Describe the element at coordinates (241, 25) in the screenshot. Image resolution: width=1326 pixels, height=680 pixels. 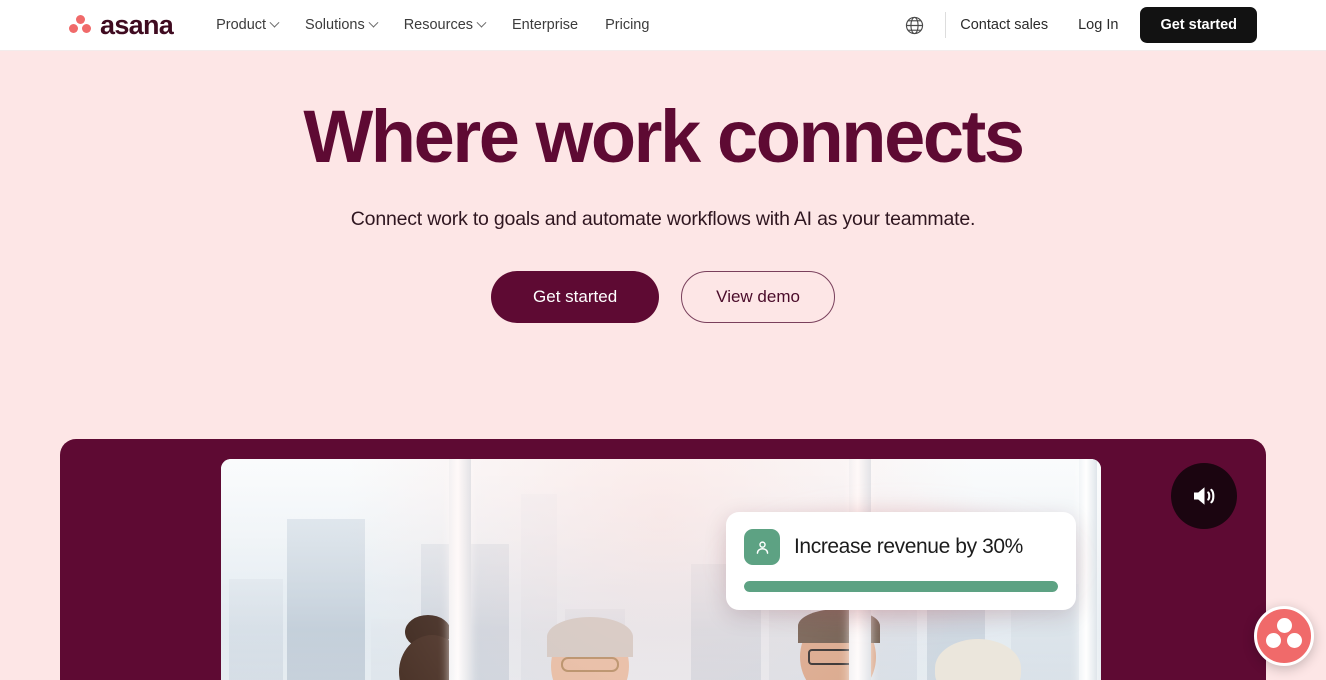
I see `nav-item-product-label: Product` at that location.